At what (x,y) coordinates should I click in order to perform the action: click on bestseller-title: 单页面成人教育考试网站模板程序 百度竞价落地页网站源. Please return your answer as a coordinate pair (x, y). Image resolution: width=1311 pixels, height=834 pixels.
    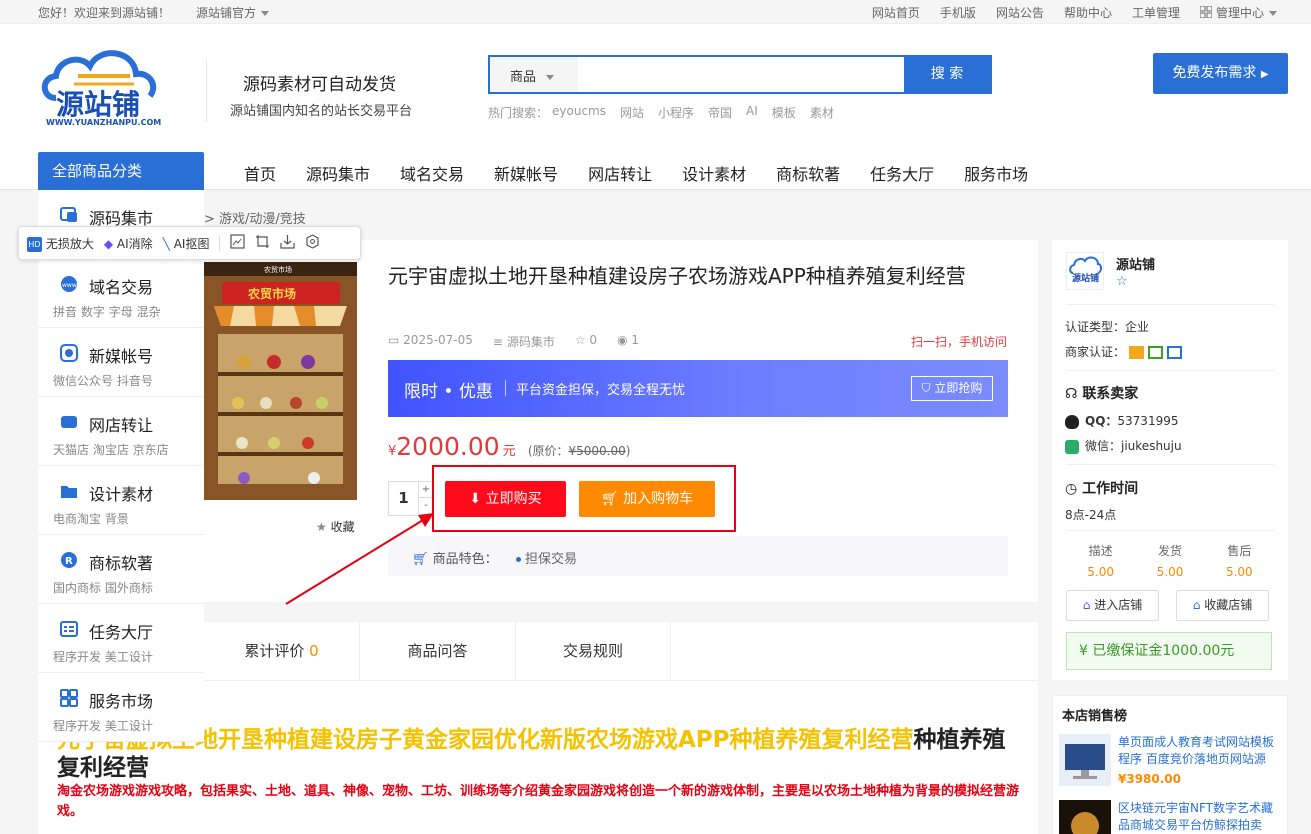
    Looking at the image, I should click on (1198, 751).